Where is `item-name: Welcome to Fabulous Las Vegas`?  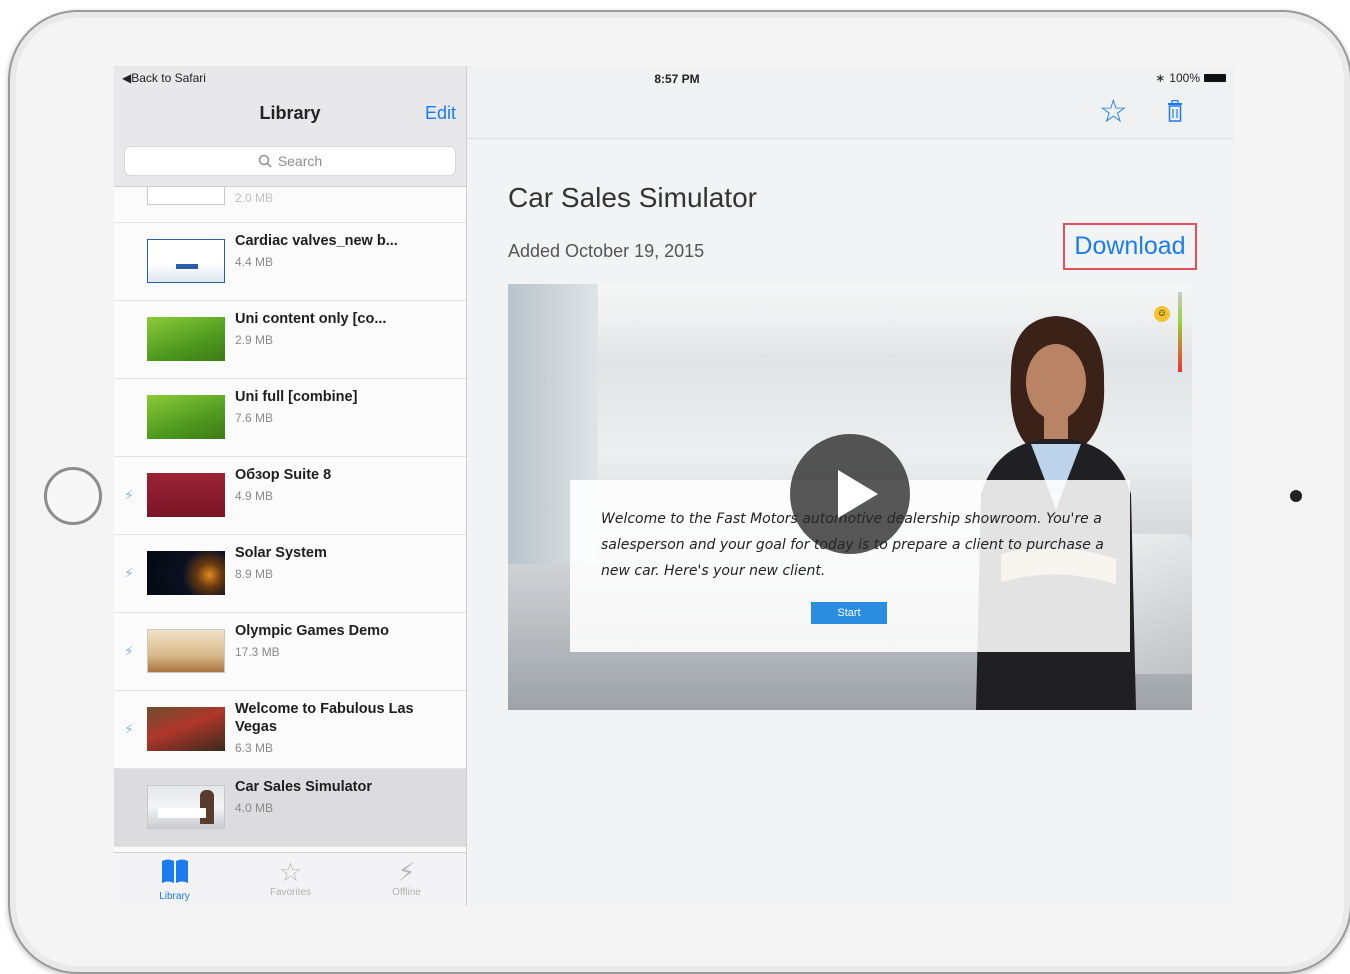
item-name: Welcome to Fabulous Las Vegas is located at coordinates (324, 718).